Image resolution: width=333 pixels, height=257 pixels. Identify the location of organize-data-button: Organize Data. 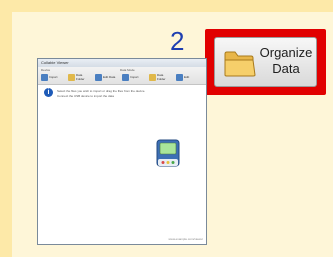
(265, 62).